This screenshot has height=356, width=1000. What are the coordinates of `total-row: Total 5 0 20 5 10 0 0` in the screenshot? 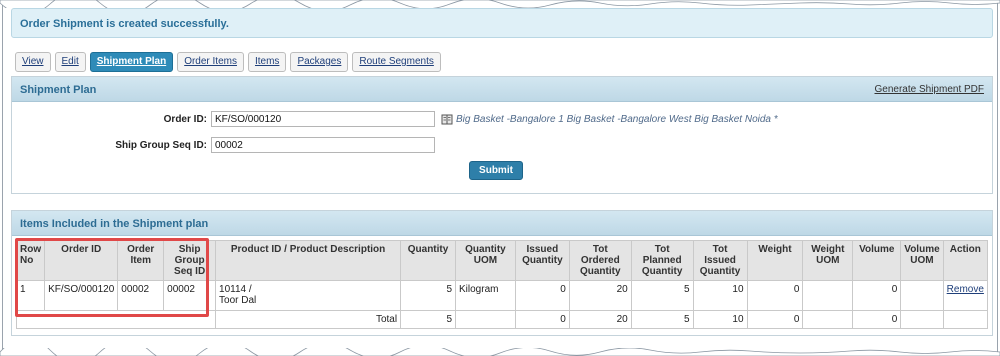 It's located at (502, 319).